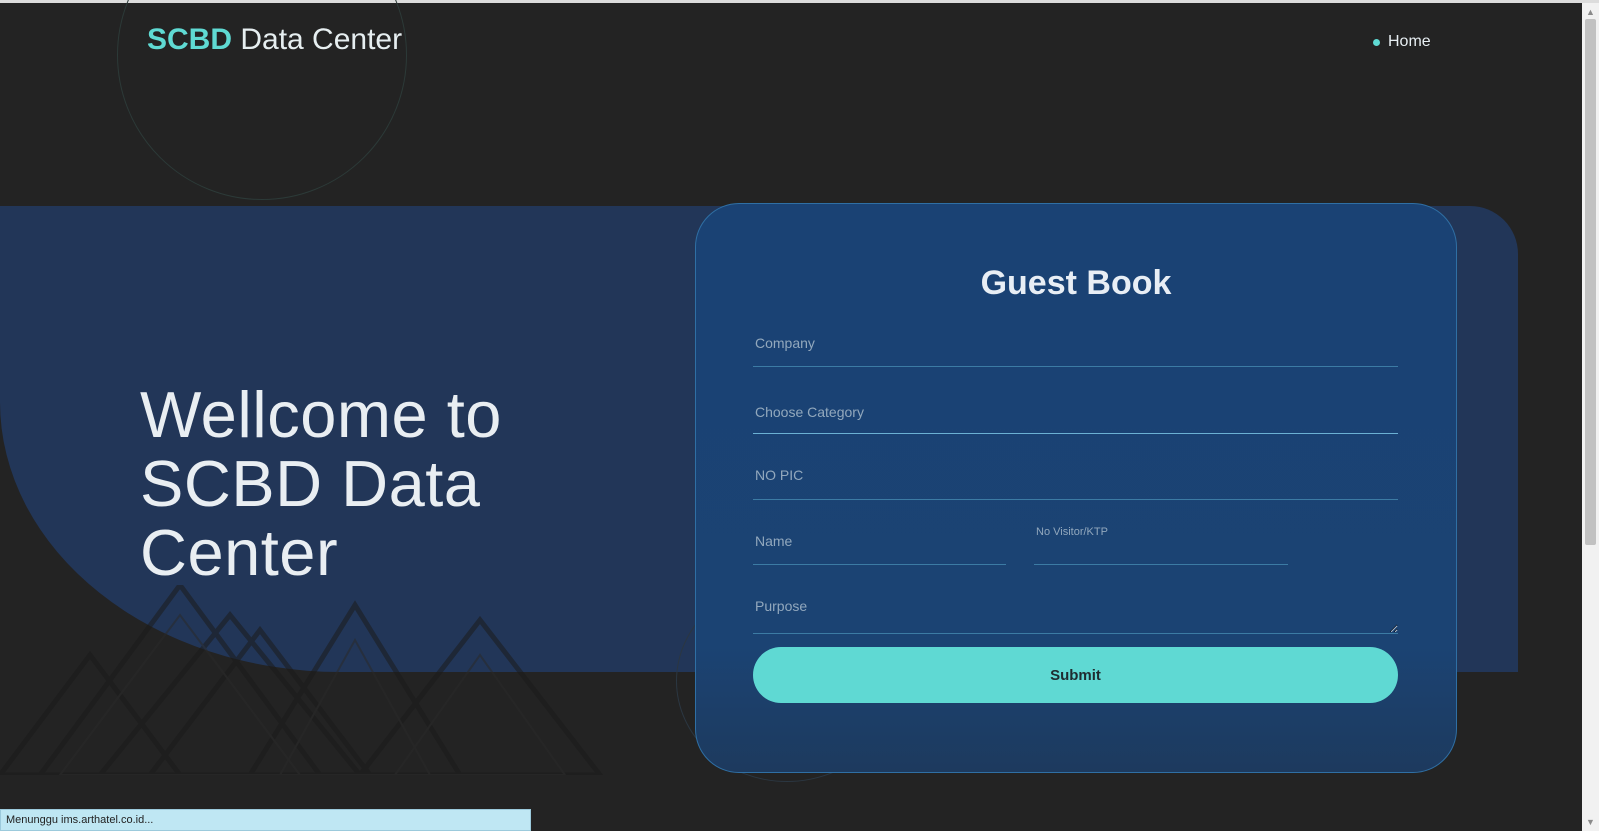 The height and width of the screenshot is (831, 1599). What do you see at coordinates (1076, 283) in the screenshot?
I see `form-title: Guest Book` at bounding box center [1076, 283].